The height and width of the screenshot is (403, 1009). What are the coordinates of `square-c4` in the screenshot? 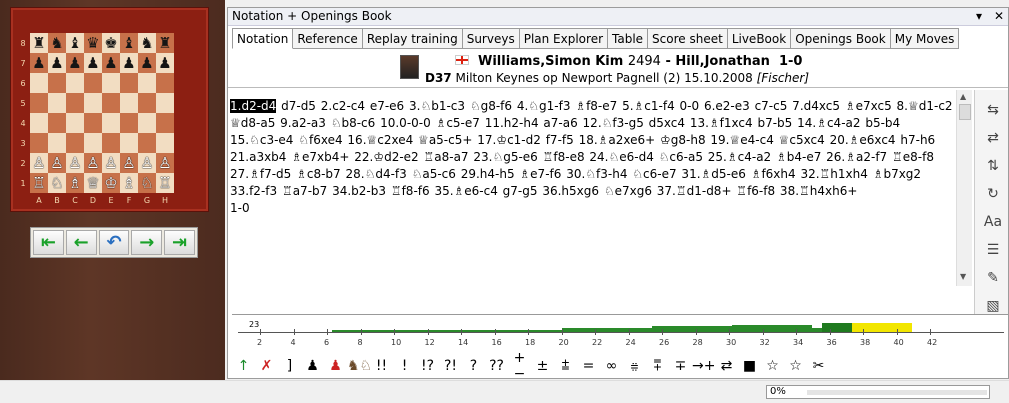 It's located at (75, 123).